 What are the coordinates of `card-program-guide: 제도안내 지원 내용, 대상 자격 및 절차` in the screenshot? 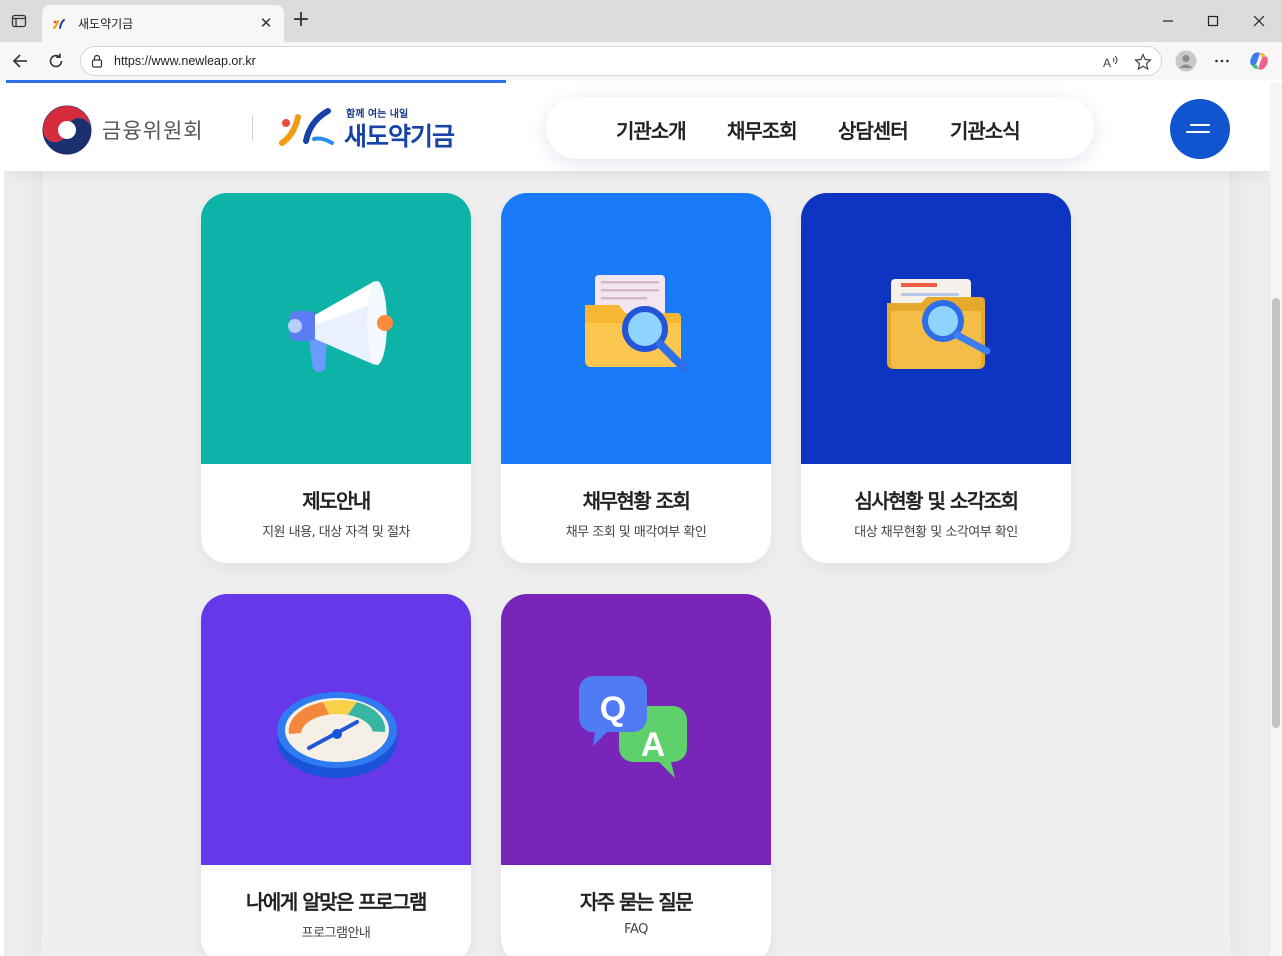 It's located at (336, 378).